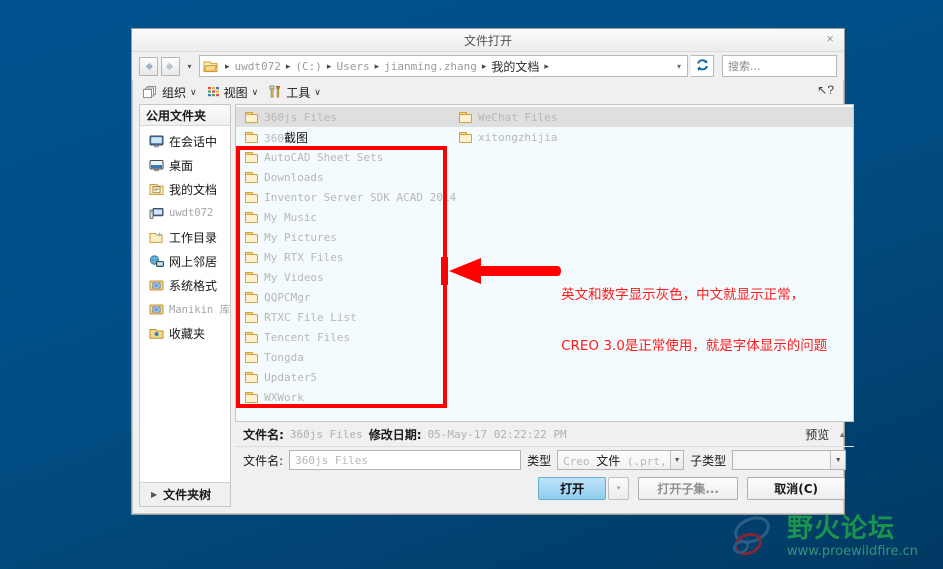  I want to click on history-dropdown-icon: ▾, so click(189, 66).